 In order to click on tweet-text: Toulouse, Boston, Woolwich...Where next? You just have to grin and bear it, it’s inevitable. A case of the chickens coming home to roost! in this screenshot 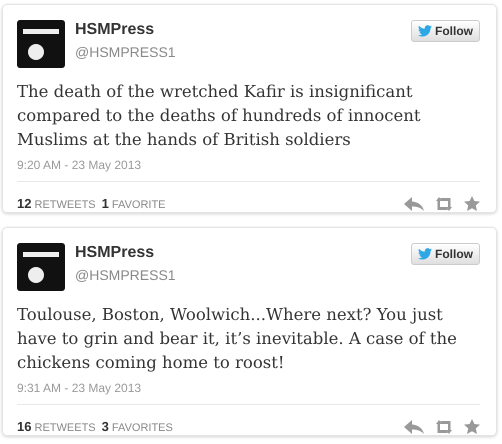, I will do `click(237, 339)`.